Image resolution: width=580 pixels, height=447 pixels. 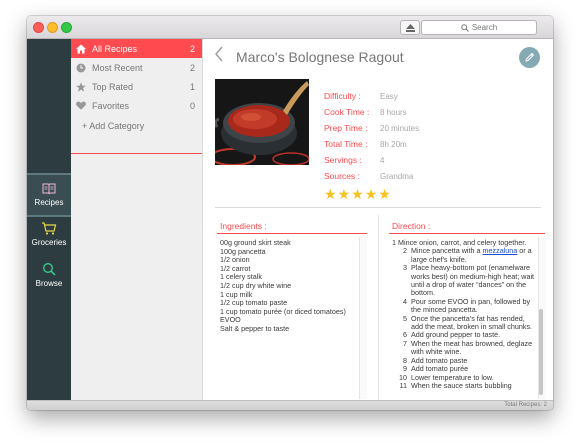 I want to click on chevron-left-icon, so click(x=219, y=54).